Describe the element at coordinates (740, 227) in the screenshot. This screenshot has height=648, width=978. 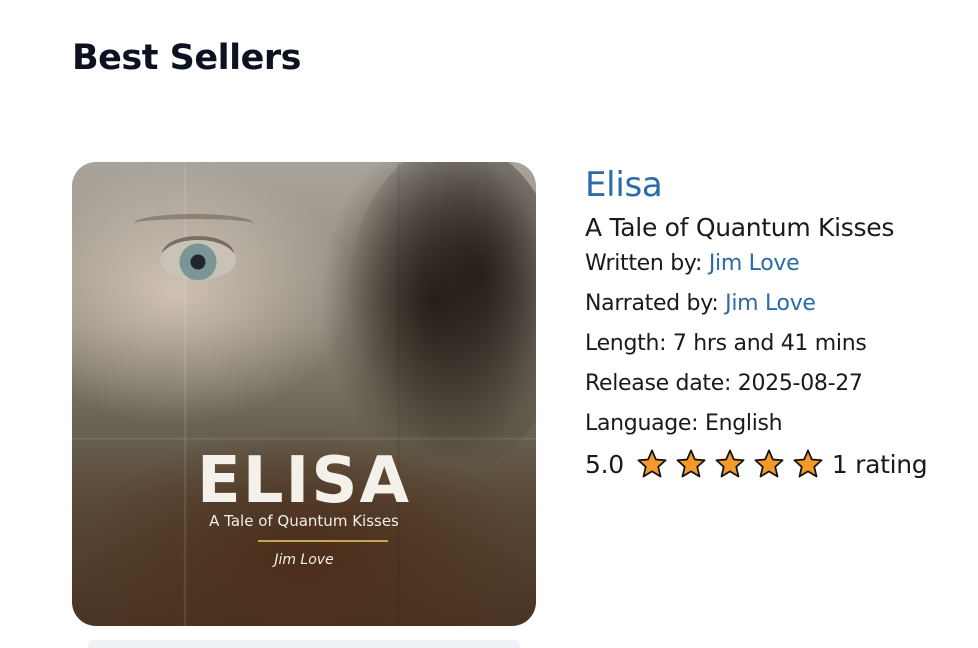
I see `book-subtitle: A Tale of Quantum Kisses` at that location.